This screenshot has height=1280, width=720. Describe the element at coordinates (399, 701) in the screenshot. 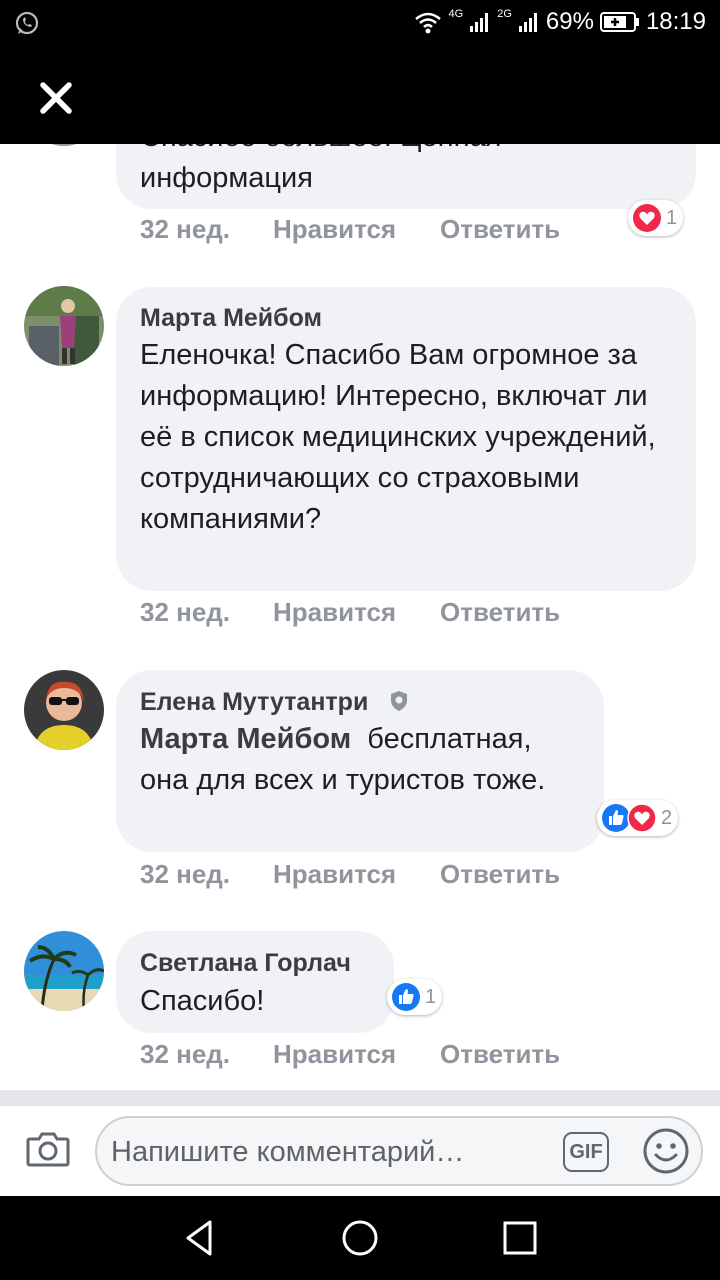

I see `shield-icon` at that location.